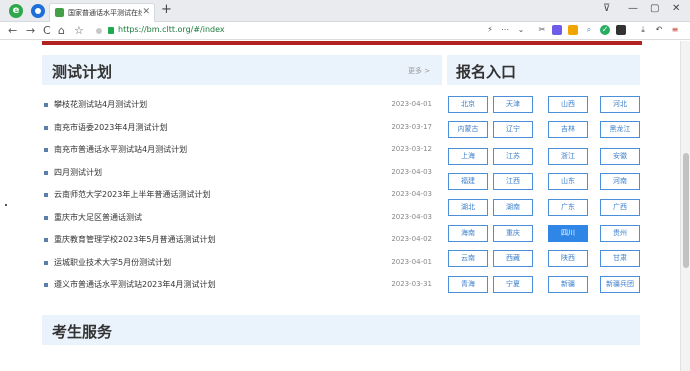 This screenshot has width=690, height=371. What do you see at coordinates (100, 104) in the screenshot?
I see `plan-item-title: 攀枝花测试站4月测试计划` at bounding box center [100, 104].